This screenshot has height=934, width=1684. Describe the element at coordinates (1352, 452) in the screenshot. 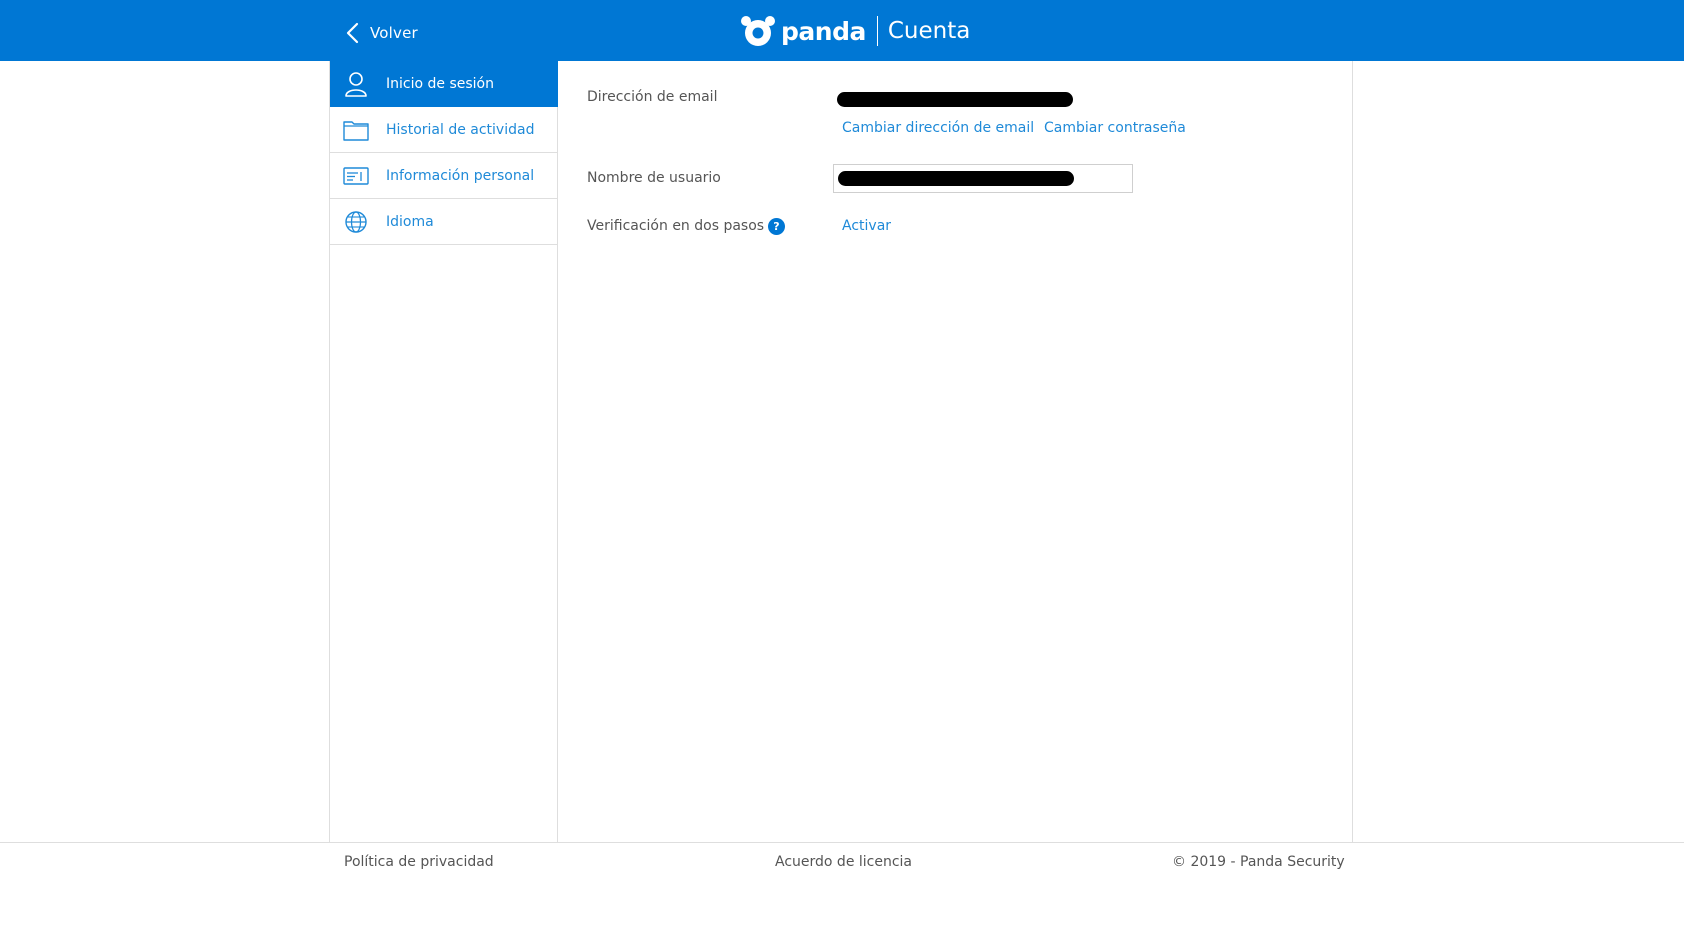

I see `content-right-border` at that location.